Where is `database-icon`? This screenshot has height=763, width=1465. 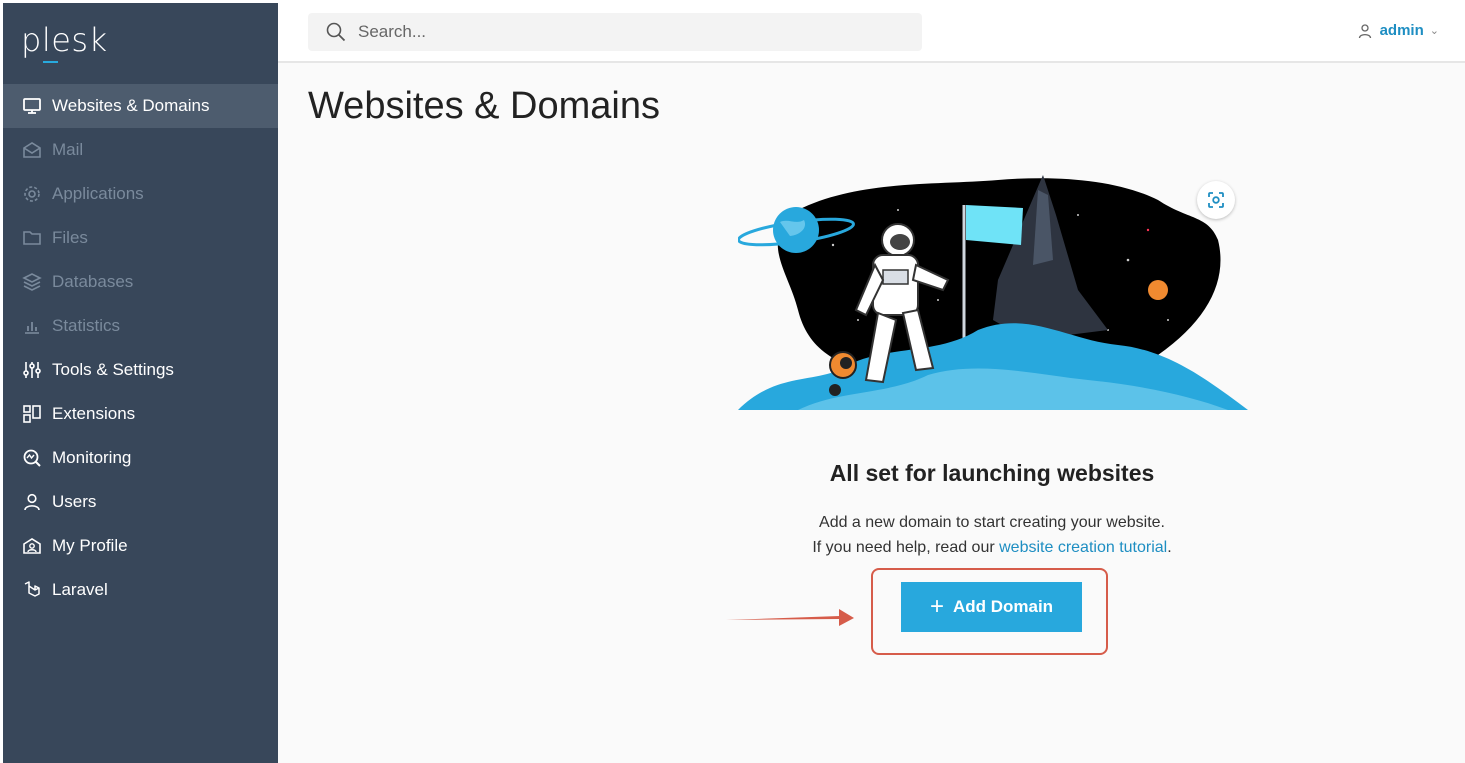
database-icon is located at coordinates (32, 282).